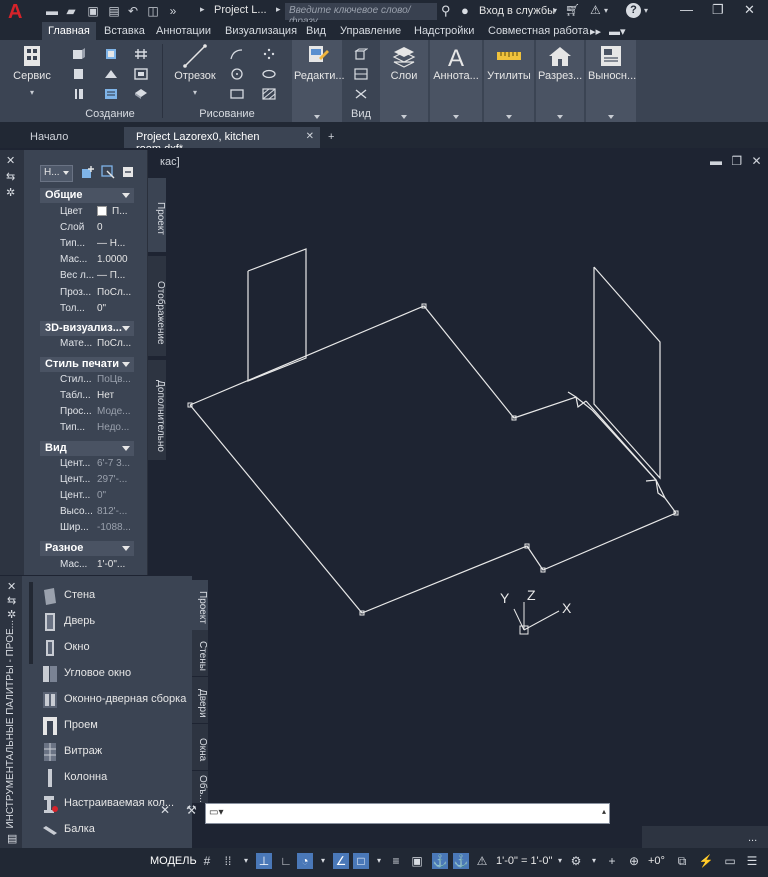 The width and height of the screenshot is (768, 877). I want to click on door-tool-icon, so click(111, 54).